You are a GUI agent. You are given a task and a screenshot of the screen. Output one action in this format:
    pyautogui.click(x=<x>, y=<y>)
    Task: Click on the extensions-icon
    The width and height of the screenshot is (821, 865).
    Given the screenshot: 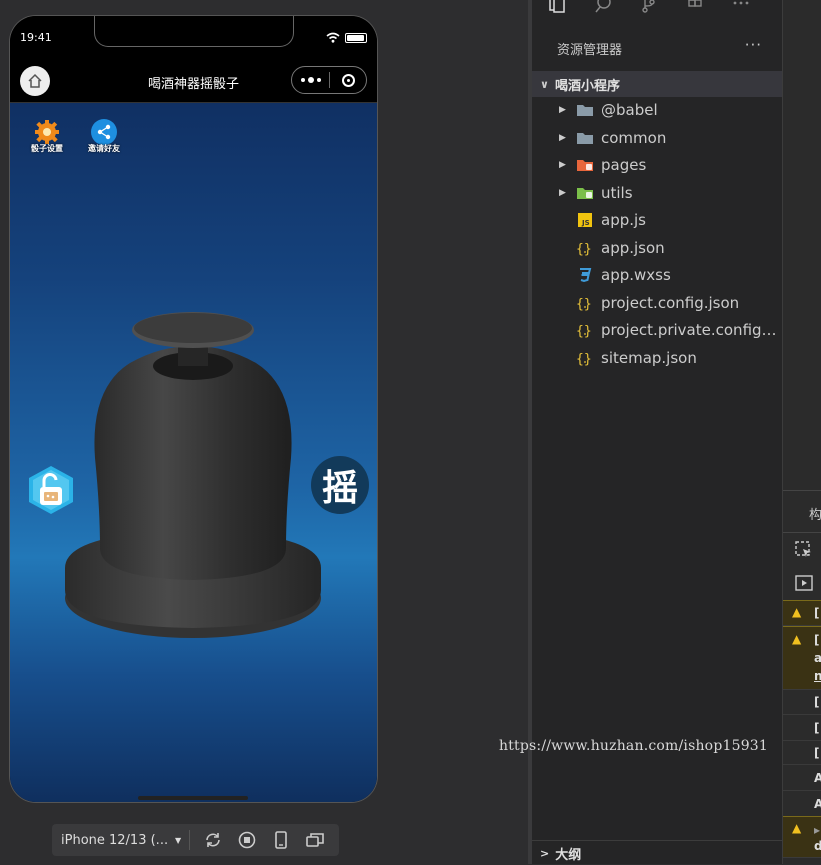 What is the action you would take?
    pyautogui.click(x=695, y=7)
    